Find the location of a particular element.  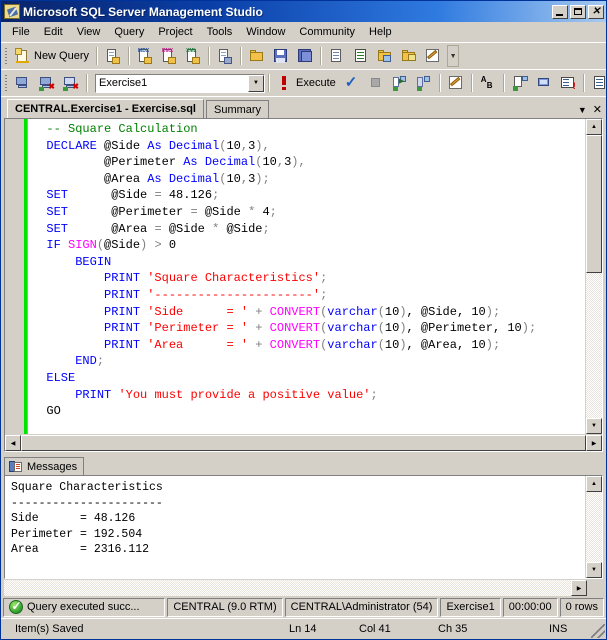

save-all-button is located at coordinates (305, 56).